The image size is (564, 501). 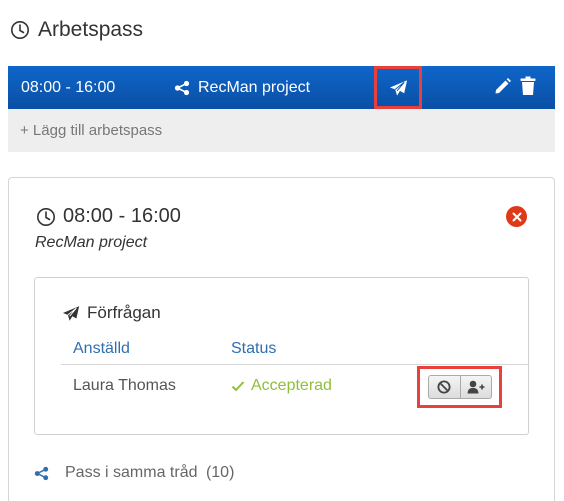 I want to click on column-header-employee: Anställd, so click(x=101, y=348).